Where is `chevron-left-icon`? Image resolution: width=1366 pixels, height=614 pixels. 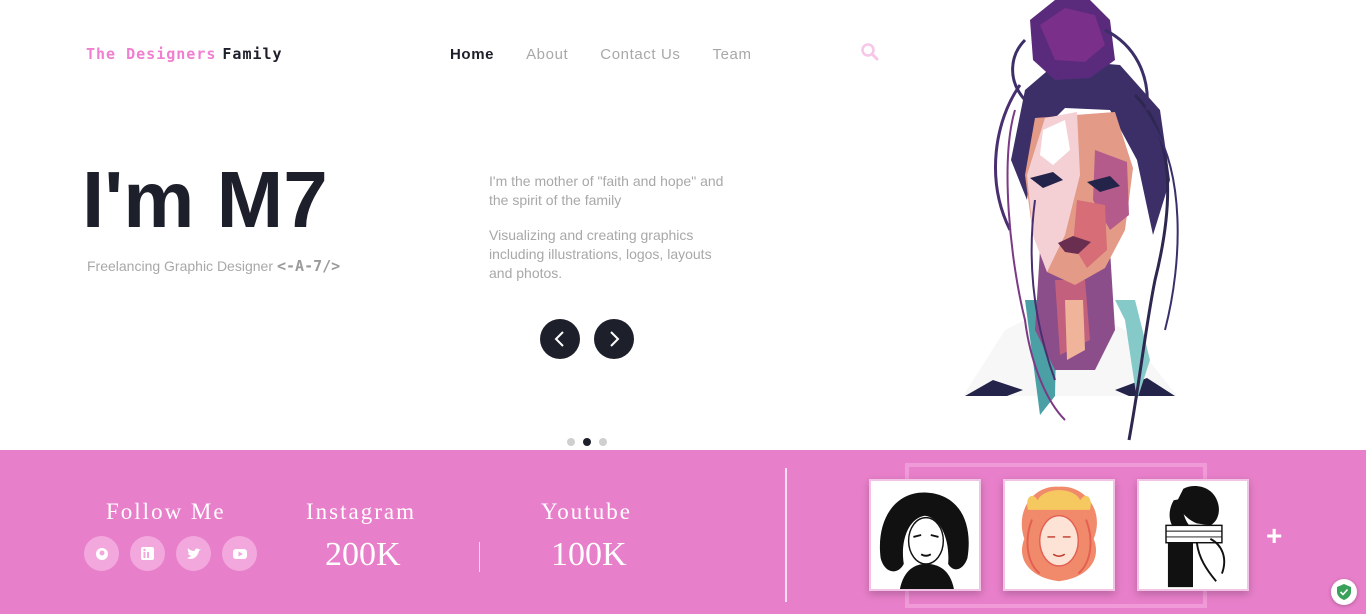 chevron-left-icon is located at coordinates (559, 339).